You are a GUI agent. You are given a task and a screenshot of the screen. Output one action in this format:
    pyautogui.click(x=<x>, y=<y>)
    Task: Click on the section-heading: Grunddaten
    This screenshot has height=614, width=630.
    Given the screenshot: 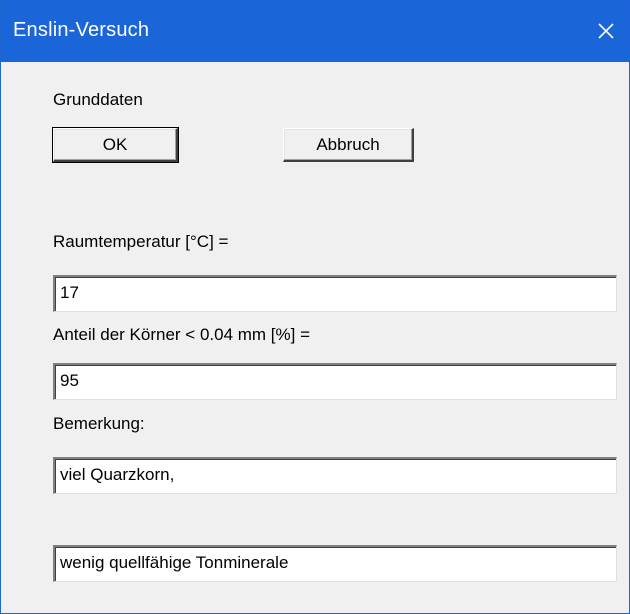 What is the action you would take?
    pyautogui.click(x=98, y=99)
    